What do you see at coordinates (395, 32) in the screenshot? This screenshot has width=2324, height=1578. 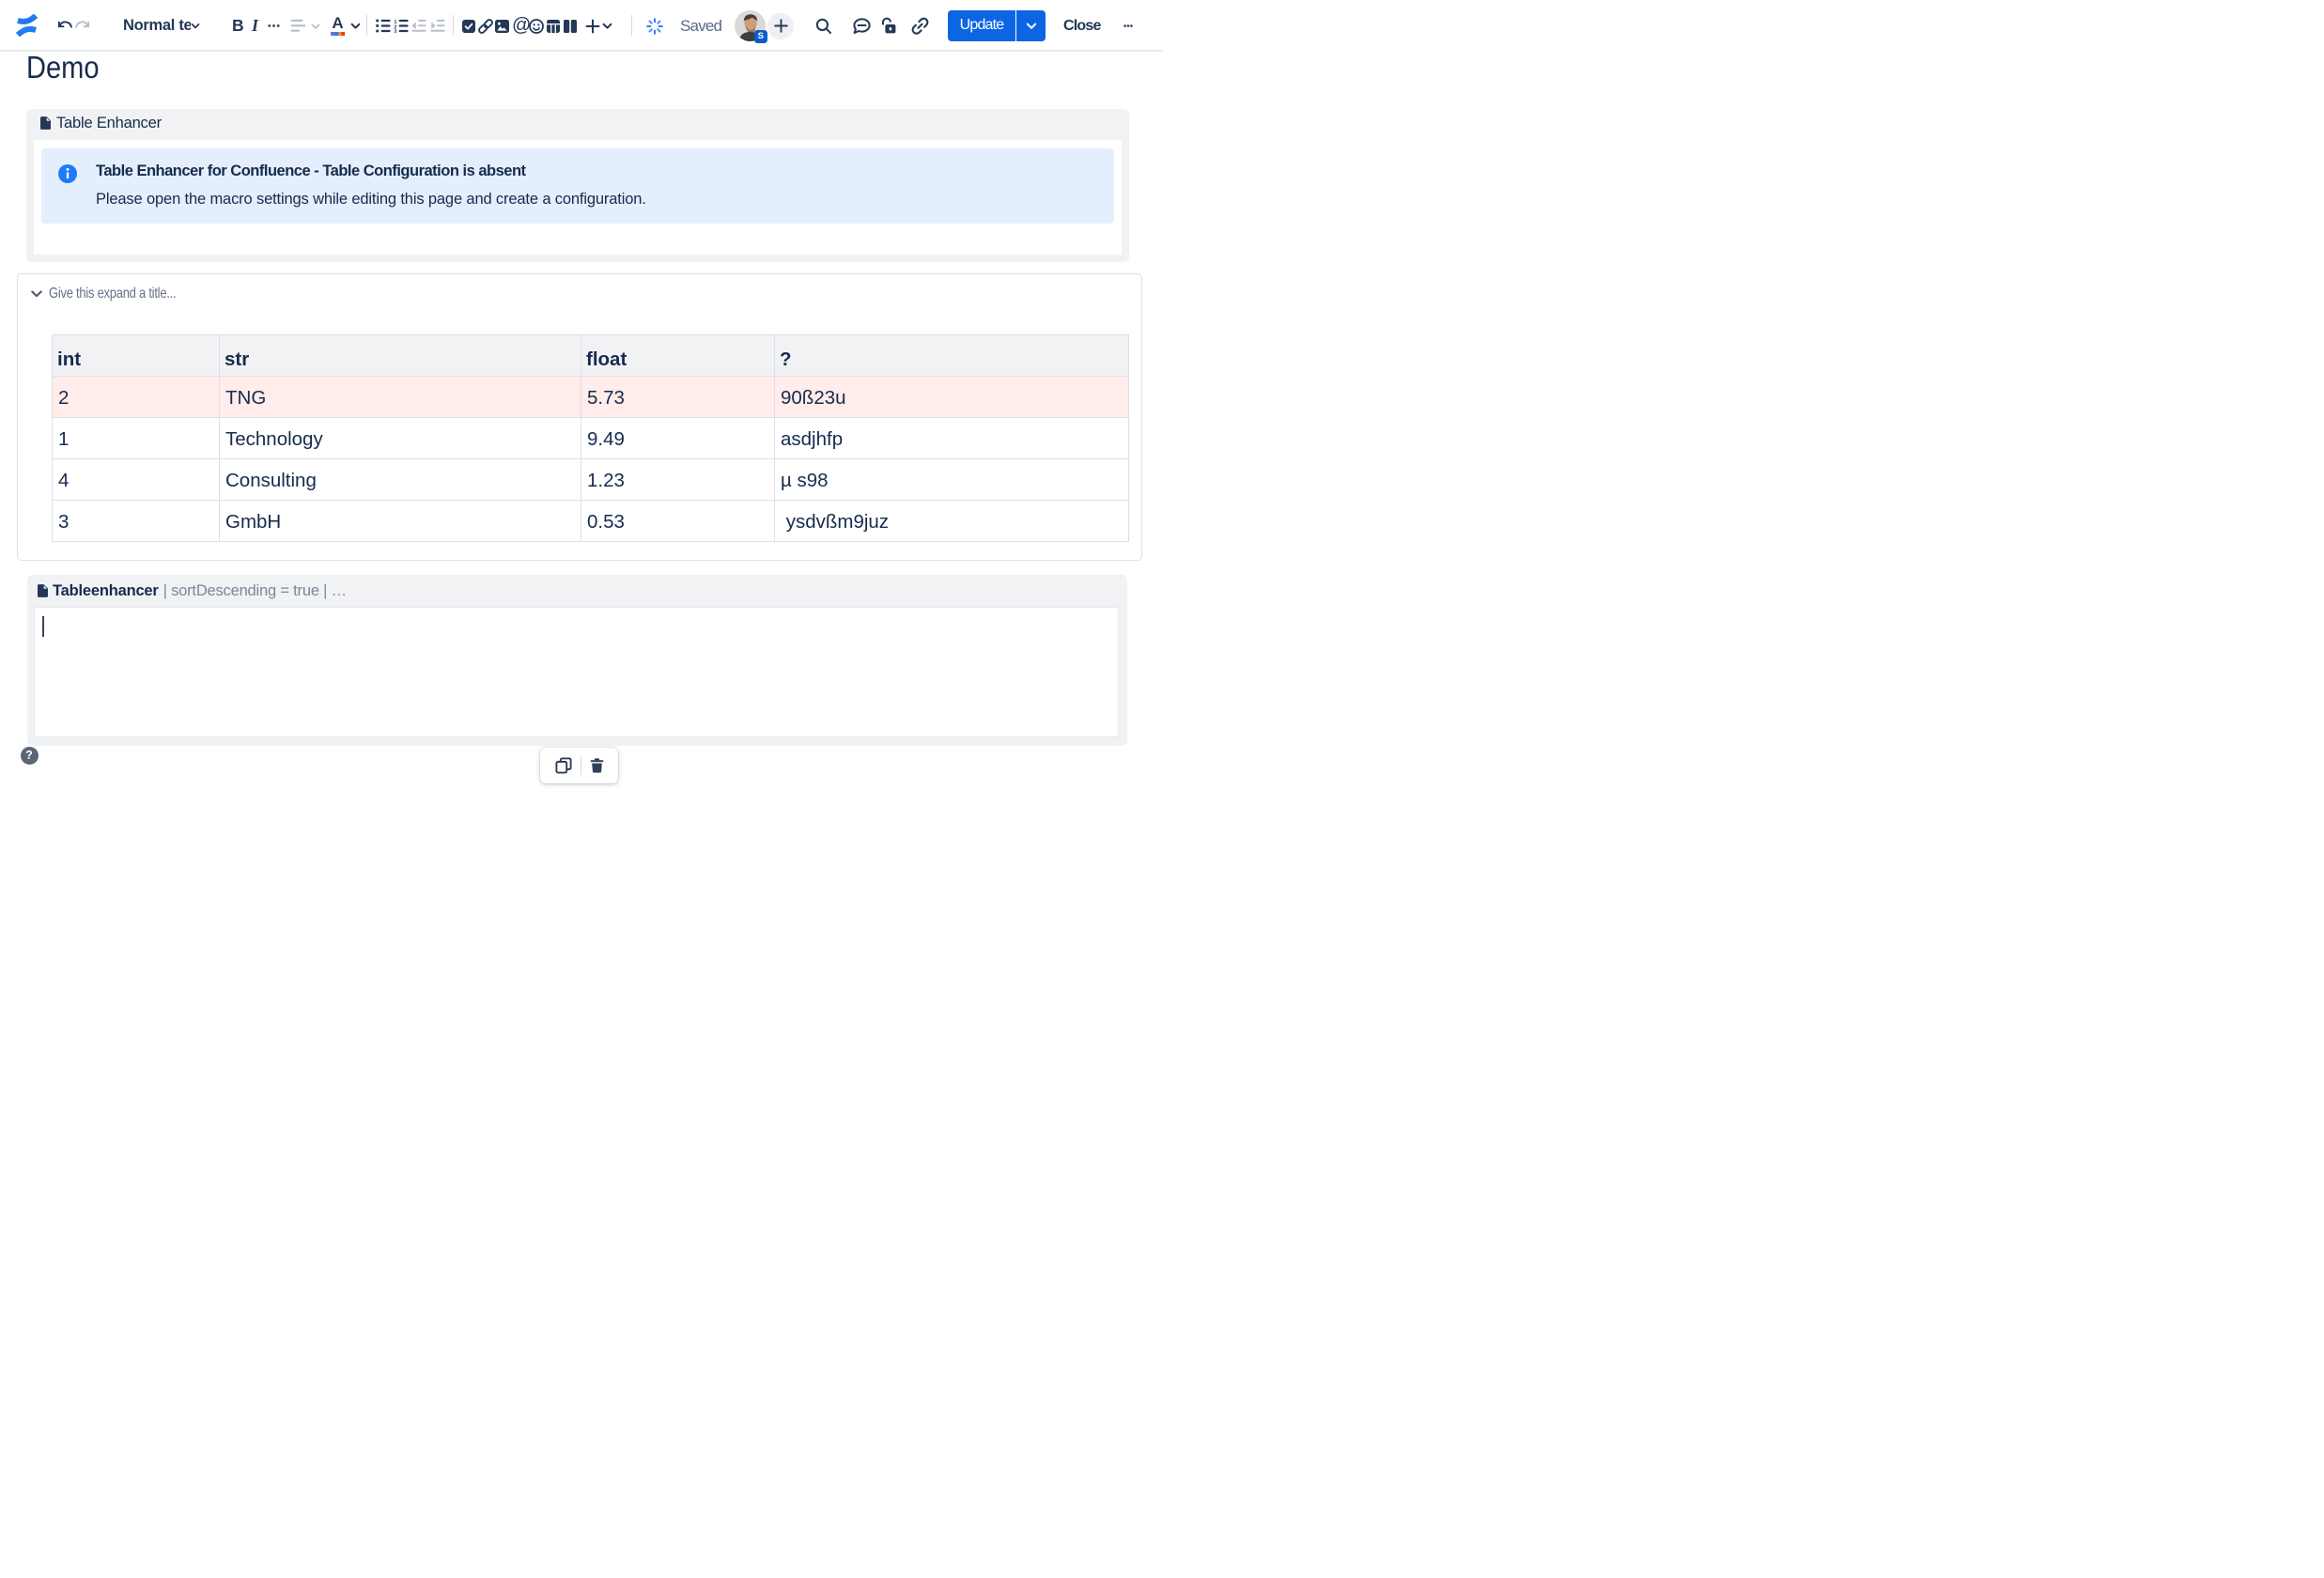 I see `svg-text: 3` at bounding box center [395, 32].